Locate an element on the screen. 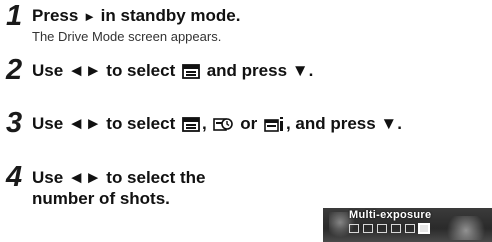  screen-background-glare is located at coordinates (466, 228).